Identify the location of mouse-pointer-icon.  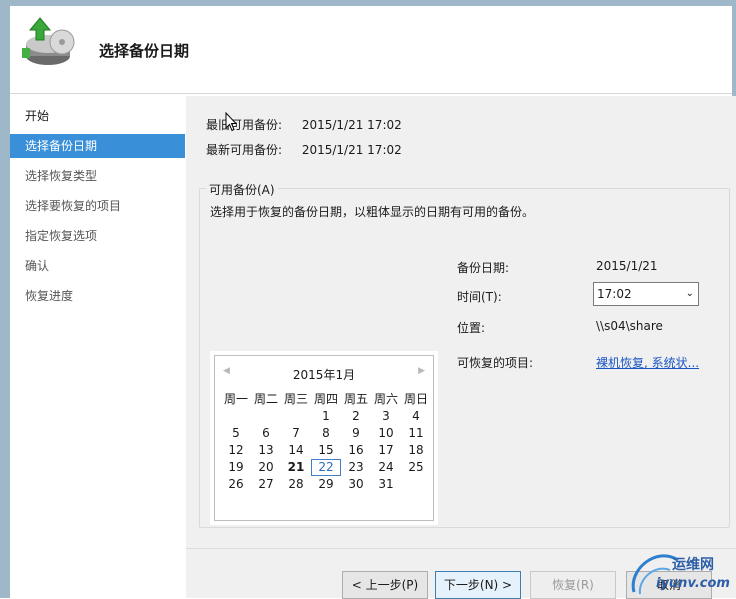
(231, 122).